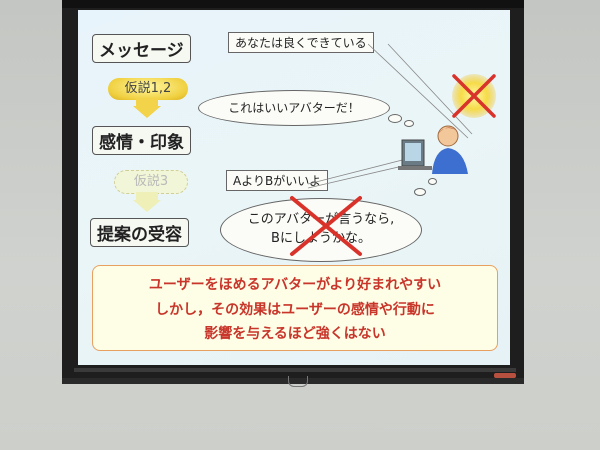 The height and width of the screenshot is (450, 600). Describe the element at coordinates (148, 89) in the screenshot. I see `hypothesis-1-2-pill: 仮説1,2` at that location.